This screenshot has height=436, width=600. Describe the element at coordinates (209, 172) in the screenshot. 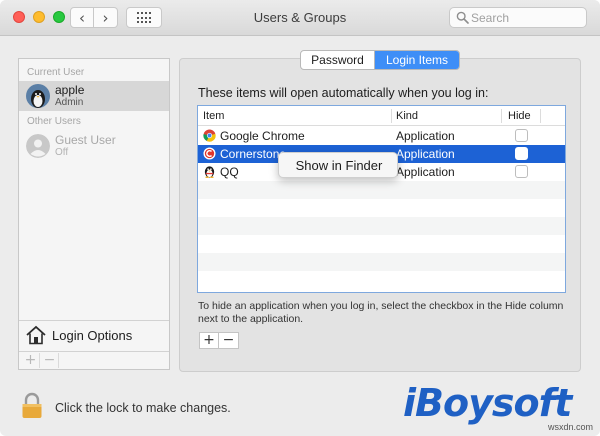

I see `qq-penguin-icon` at that location.